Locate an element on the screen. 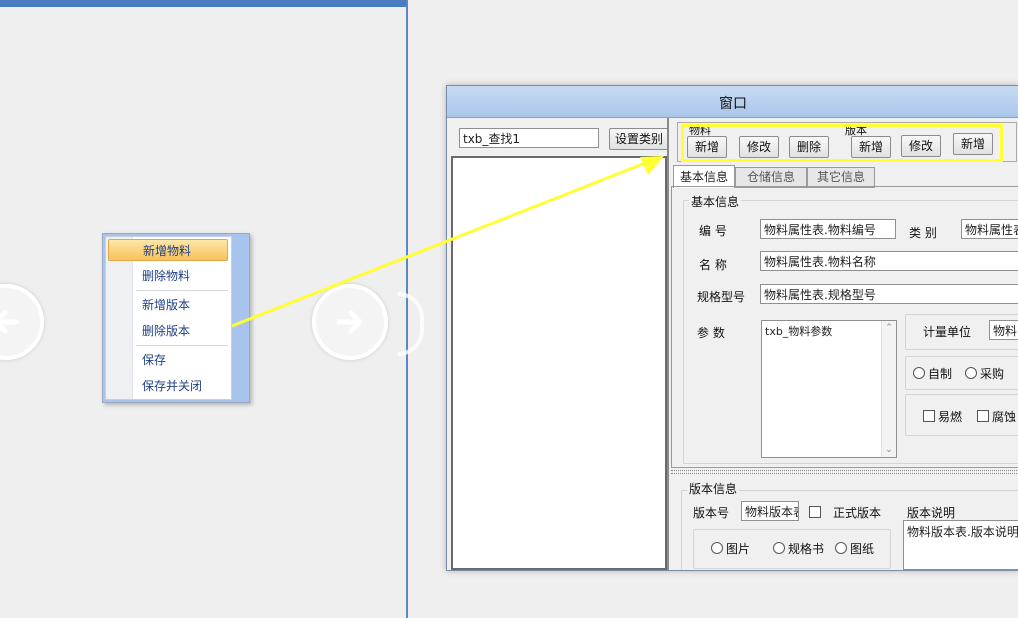 This screenshot has width=1018, height=618. annotation-arrow-head is located at coordinates (652, 165).